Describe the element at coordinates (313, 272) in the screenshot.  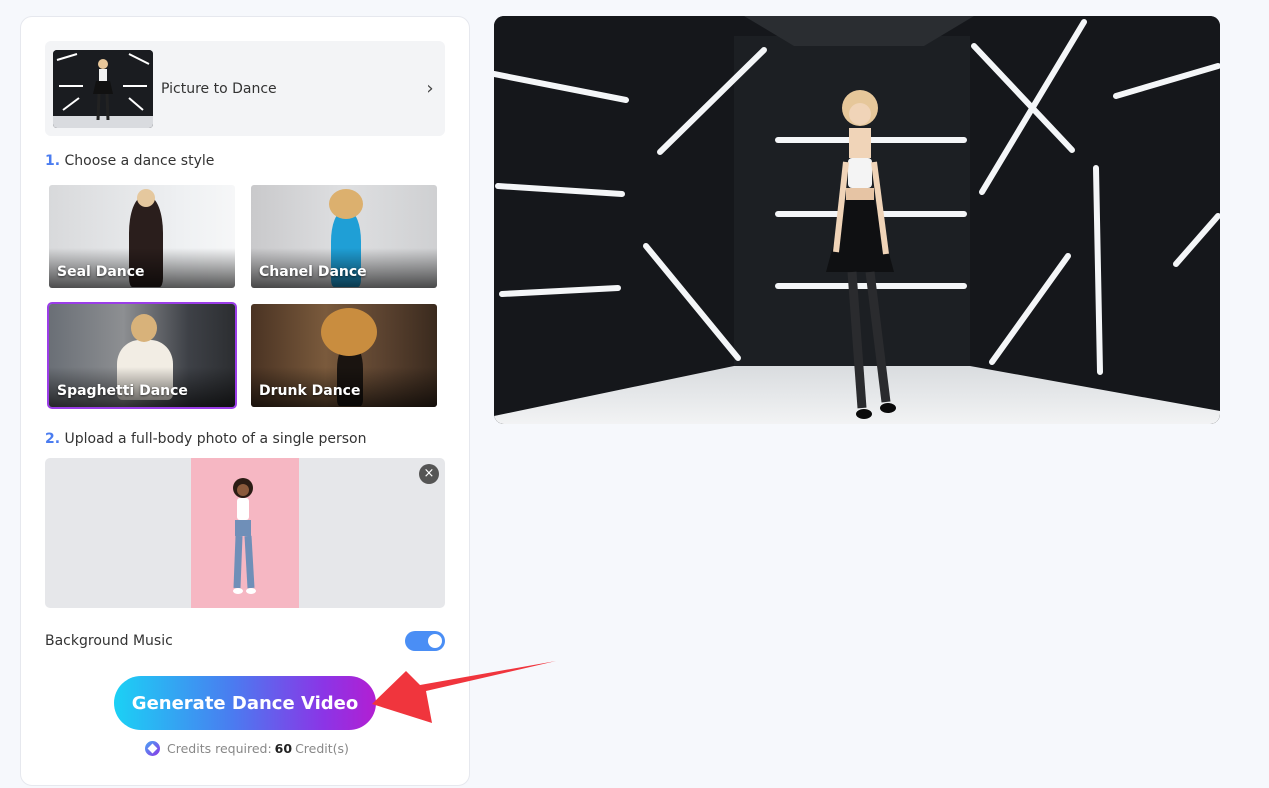
I see `style-name: Chanel Dance` at that location.